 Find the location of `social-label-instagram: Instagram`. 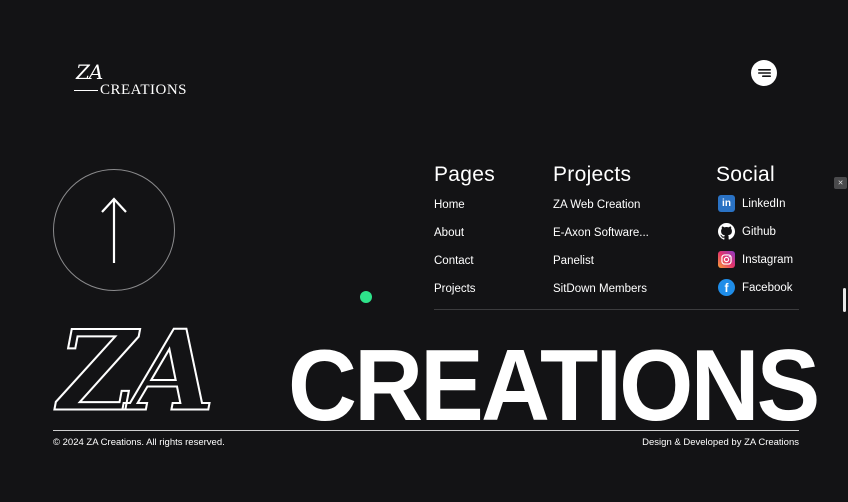

social-label-instagram: Instagram is located at coordinates (768, 259).